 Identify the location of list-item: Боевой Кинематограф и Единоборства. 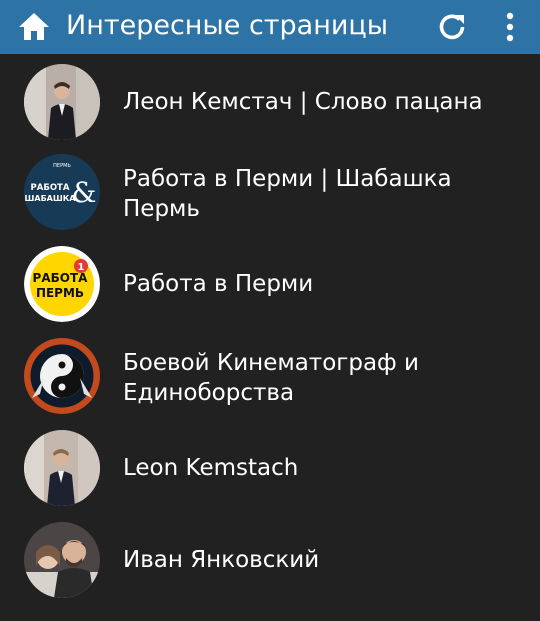
(270, 376).